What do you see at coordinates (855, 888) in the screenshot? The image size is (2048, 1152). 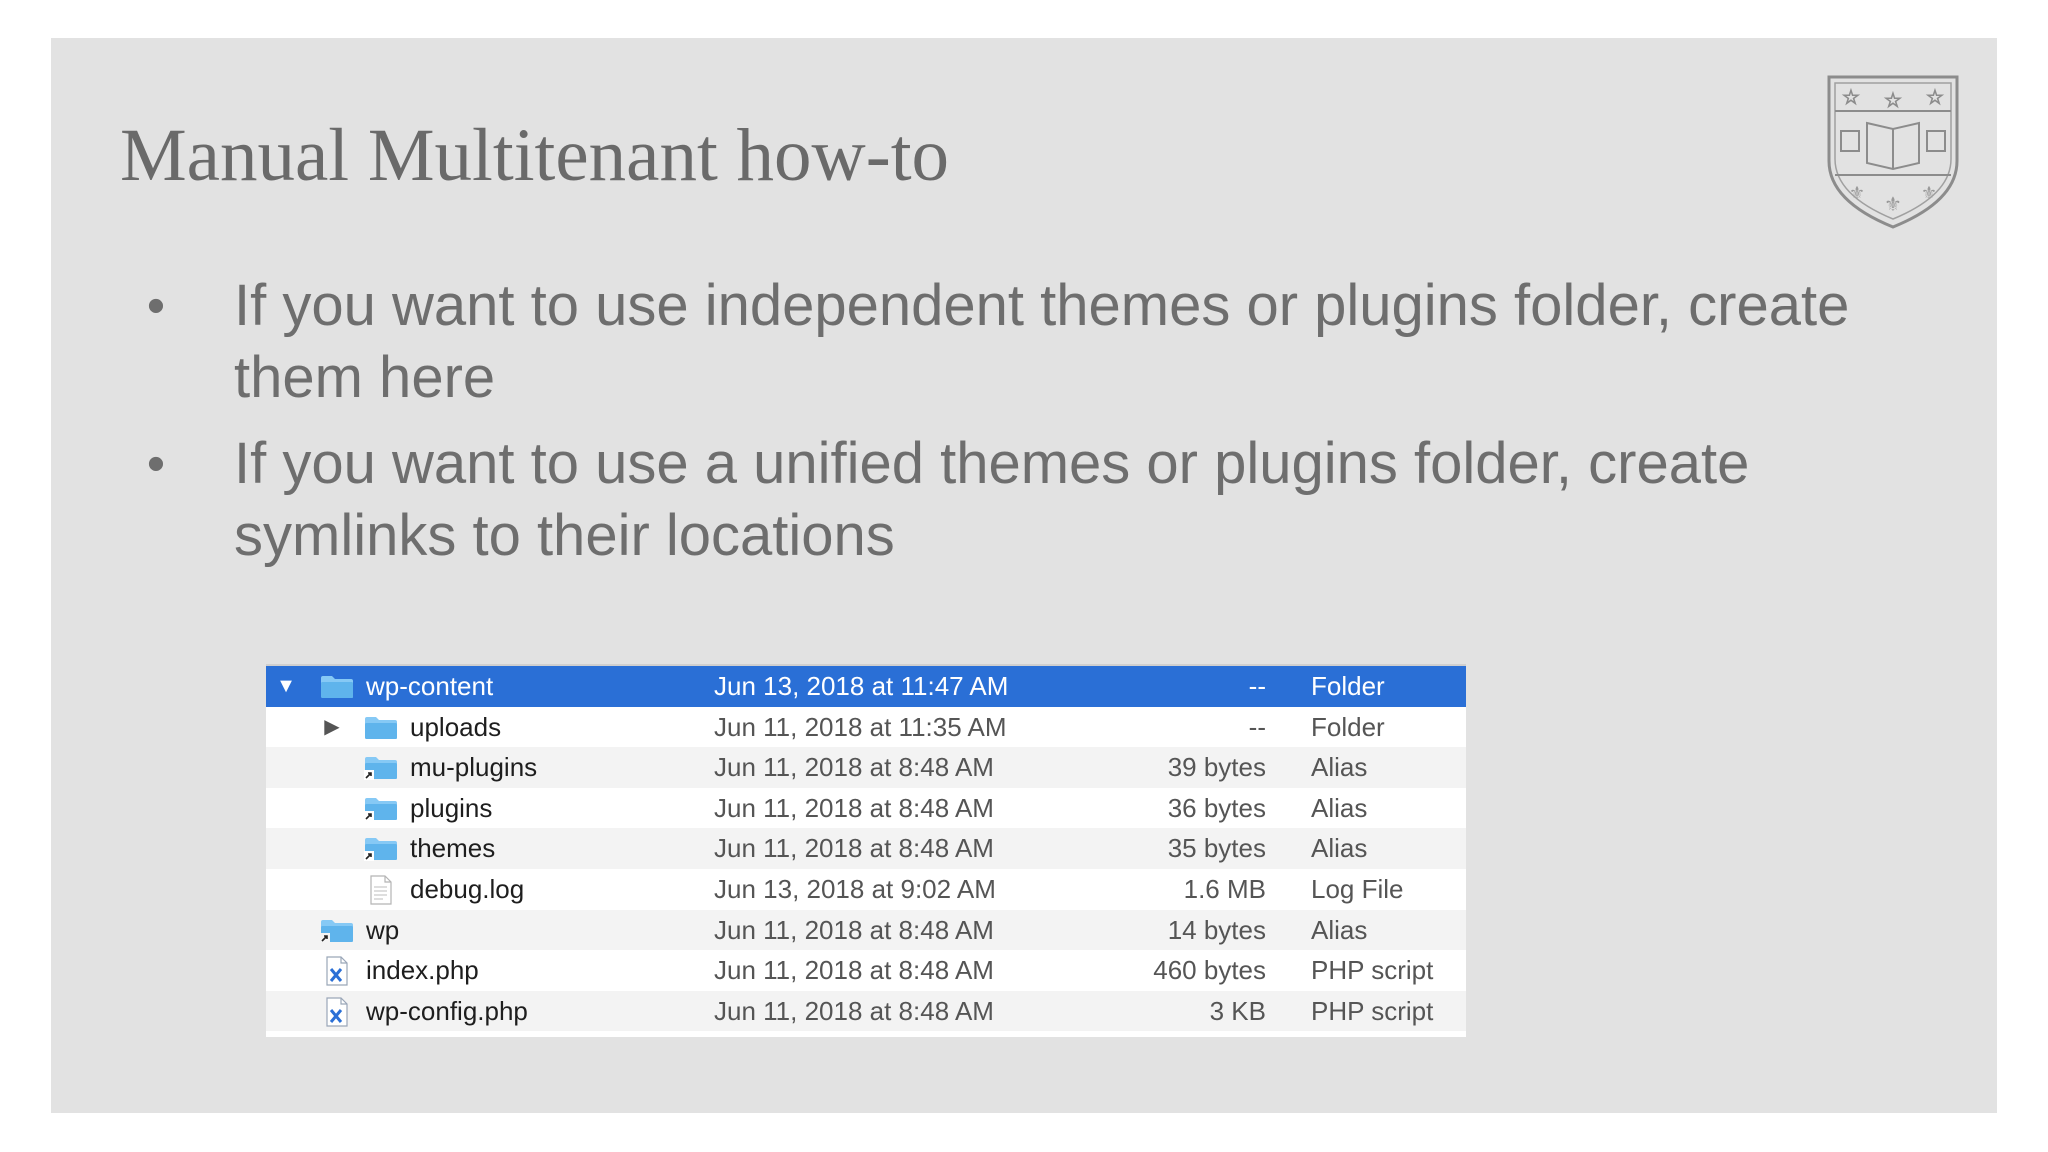 I see `date-modified: Jun 13, 2018 at 9:02 AM` at bounding box center [855, 888].